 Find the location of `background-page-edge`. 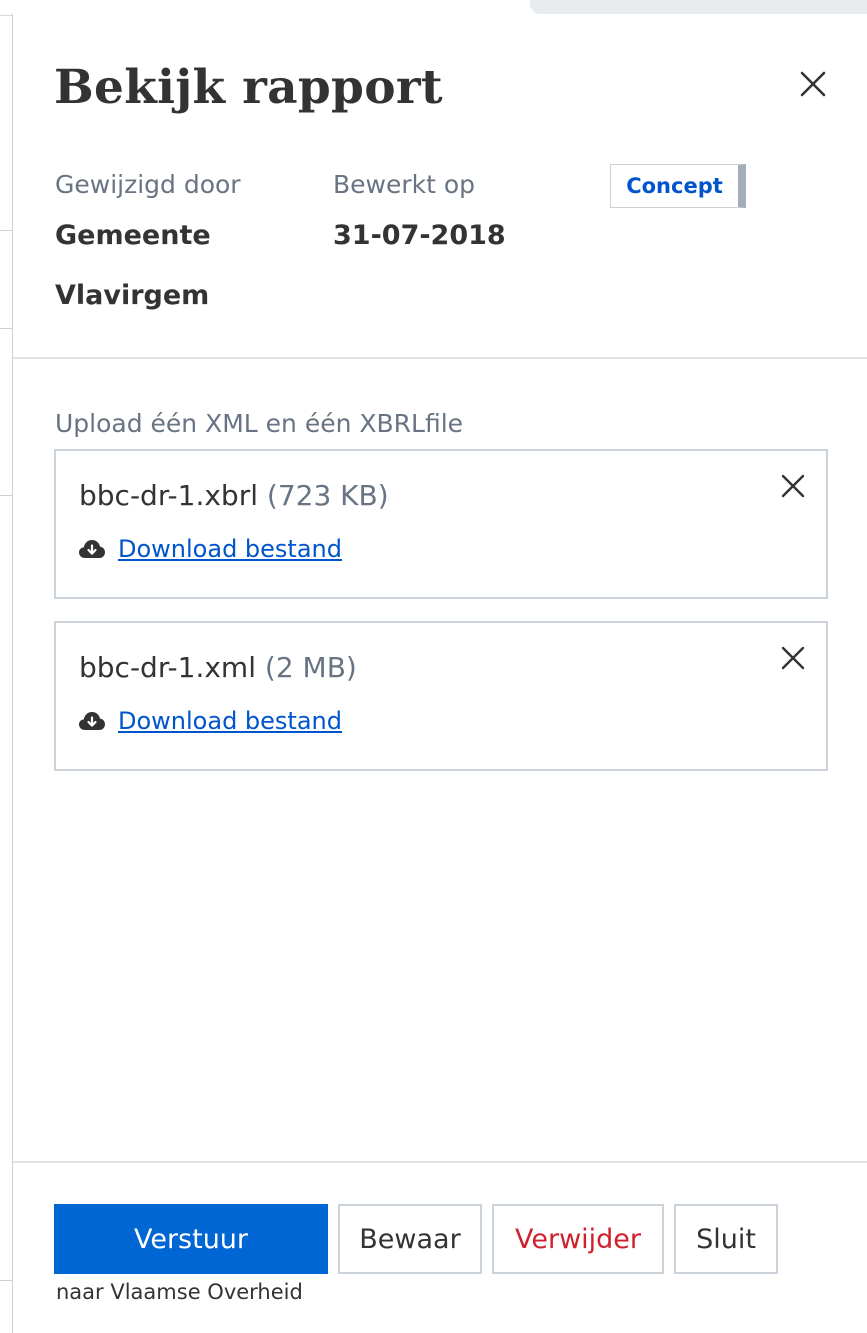

background-page-edge is located at coordinates (6, 666).